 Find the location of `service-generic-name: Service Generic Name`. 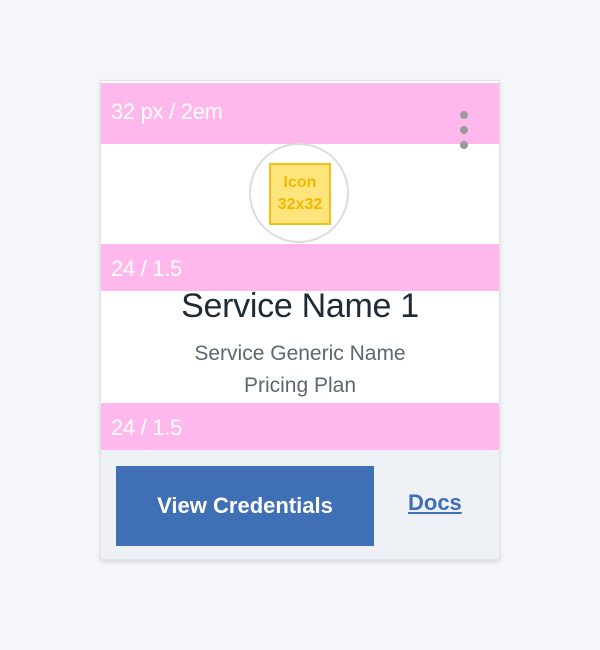

service-generic-name: Service Generic Name is located at coordinates (300, 353).